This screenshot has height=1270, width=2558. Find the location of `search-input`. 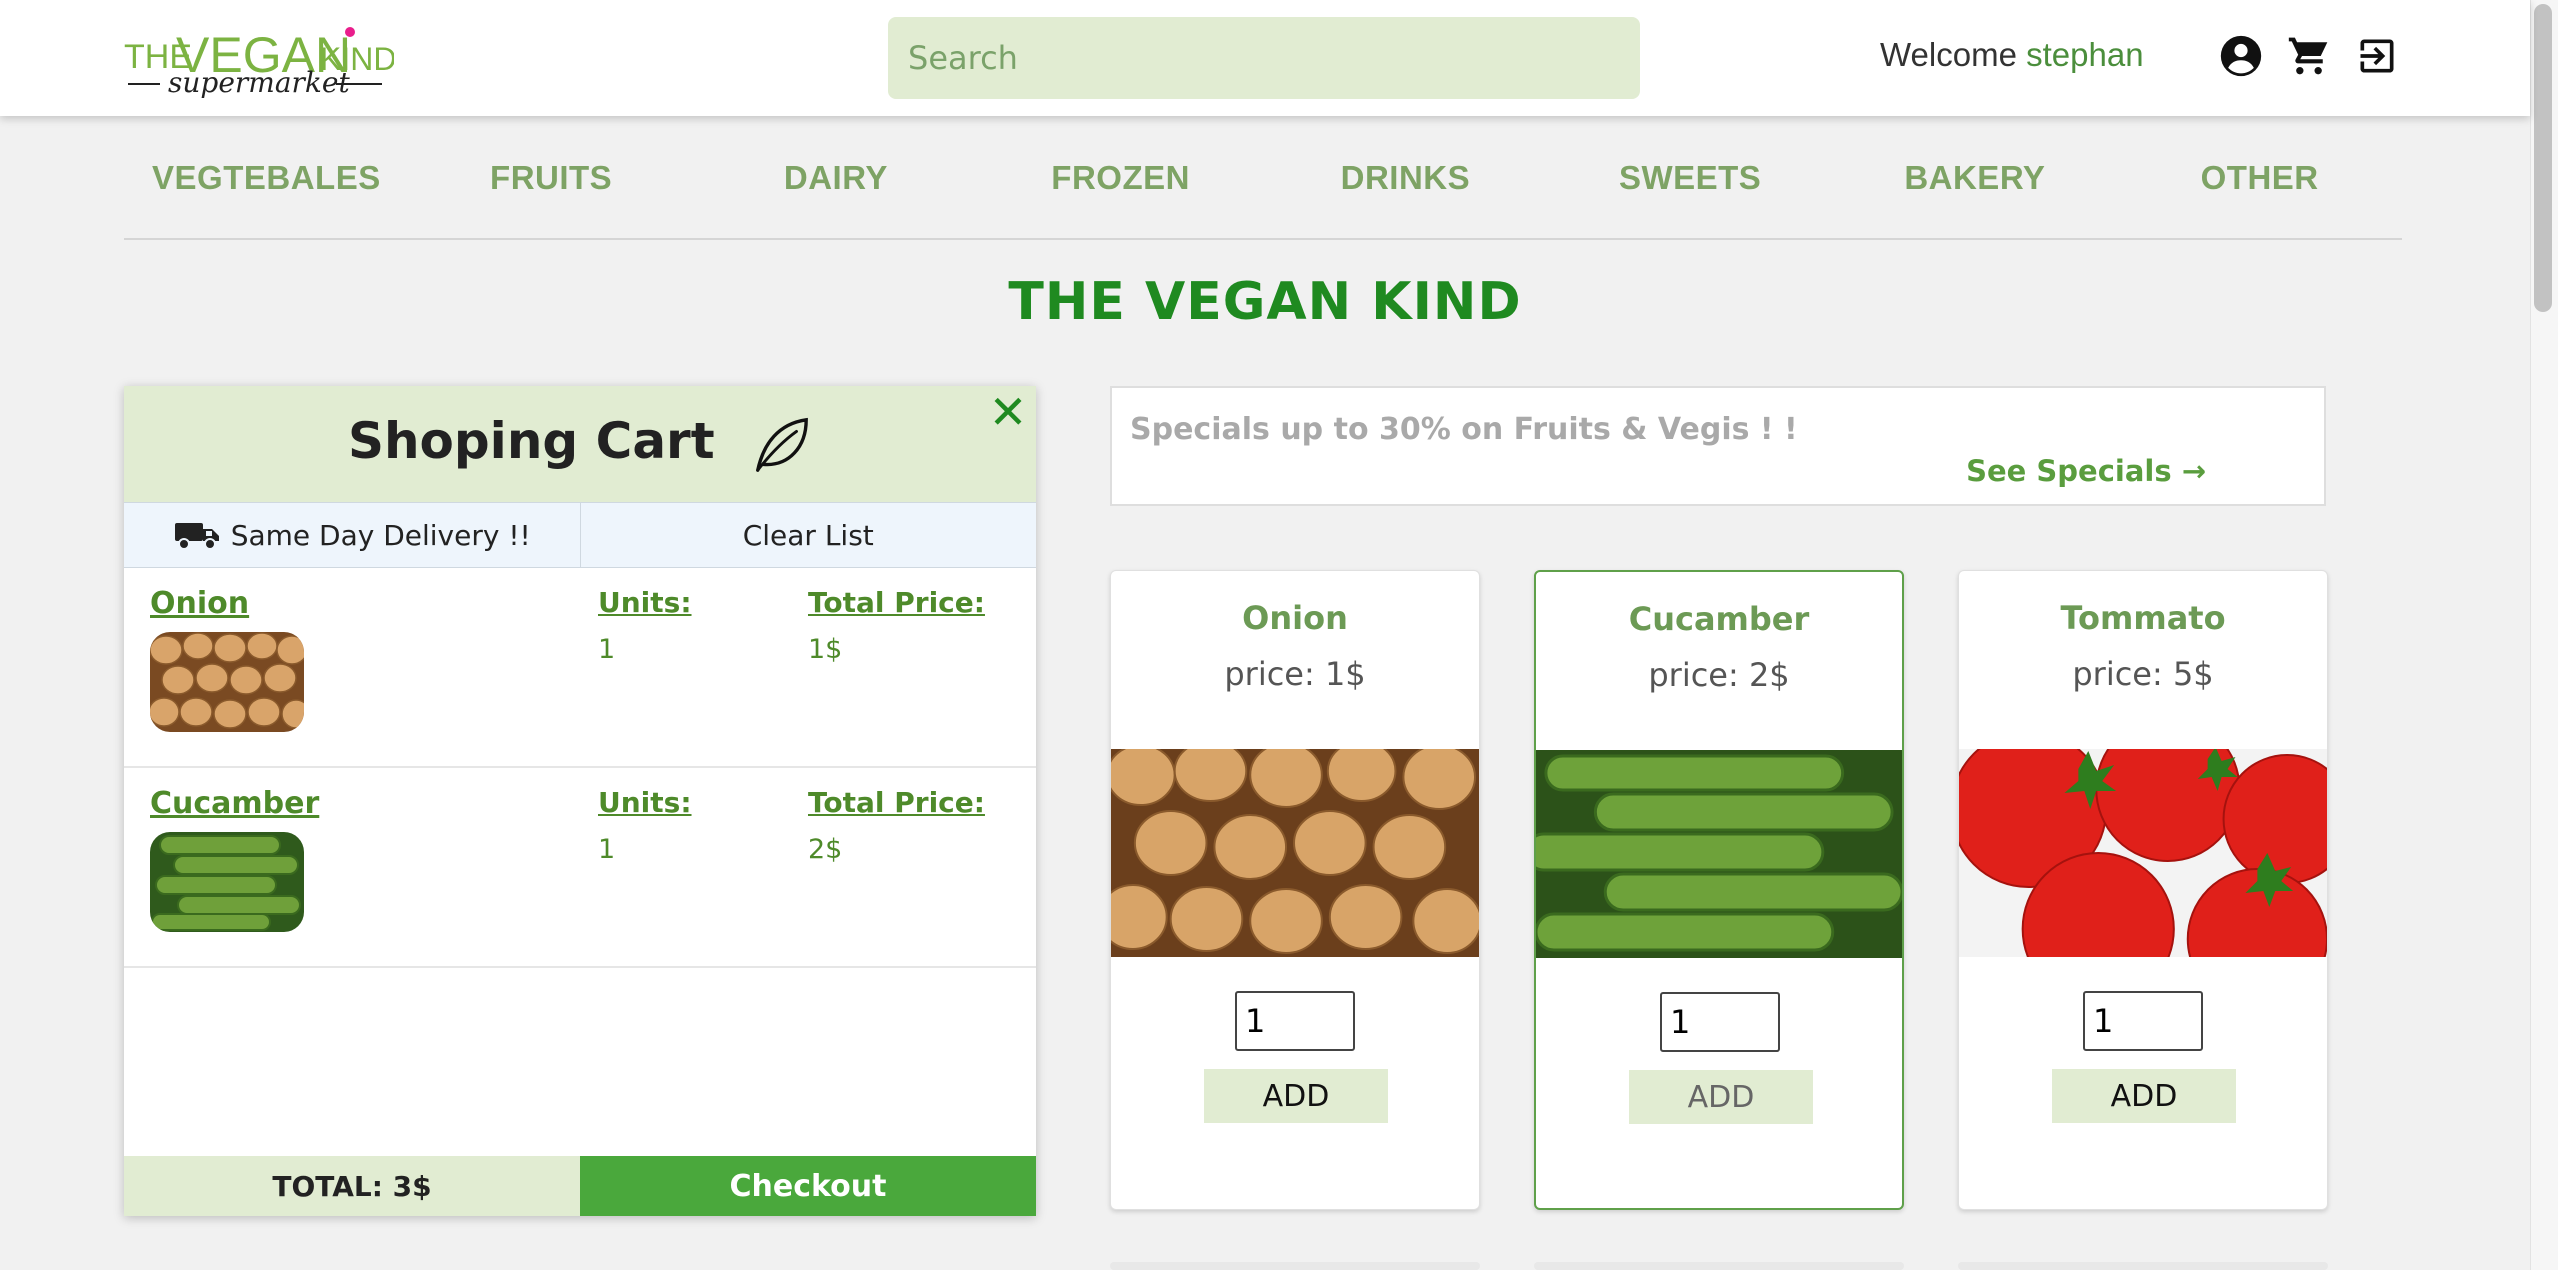

search-input is located at coordinates (1264, 58).